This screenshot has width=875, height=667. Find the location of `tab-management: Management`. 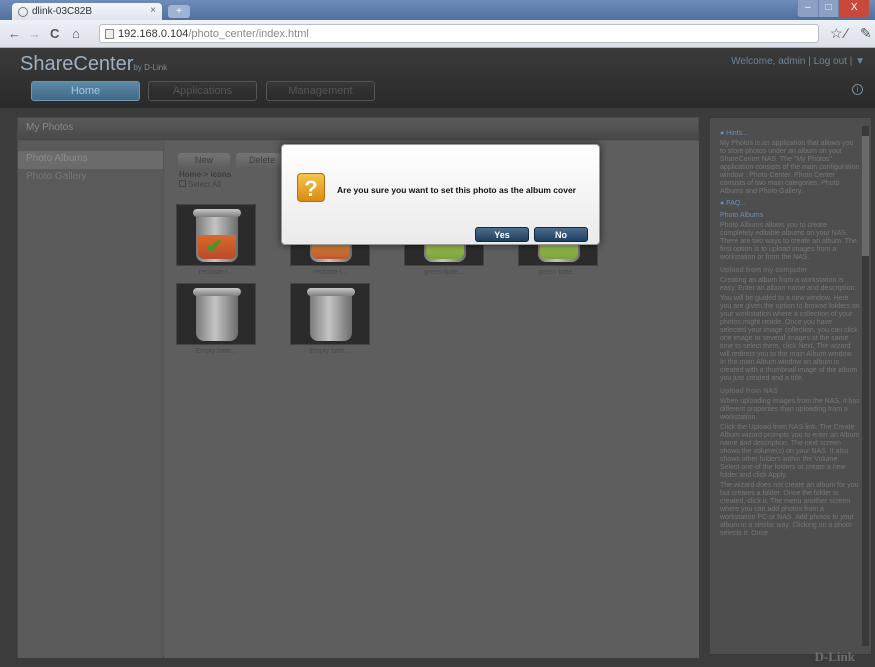

tab-management: Management is located at coordinates (320, 91).